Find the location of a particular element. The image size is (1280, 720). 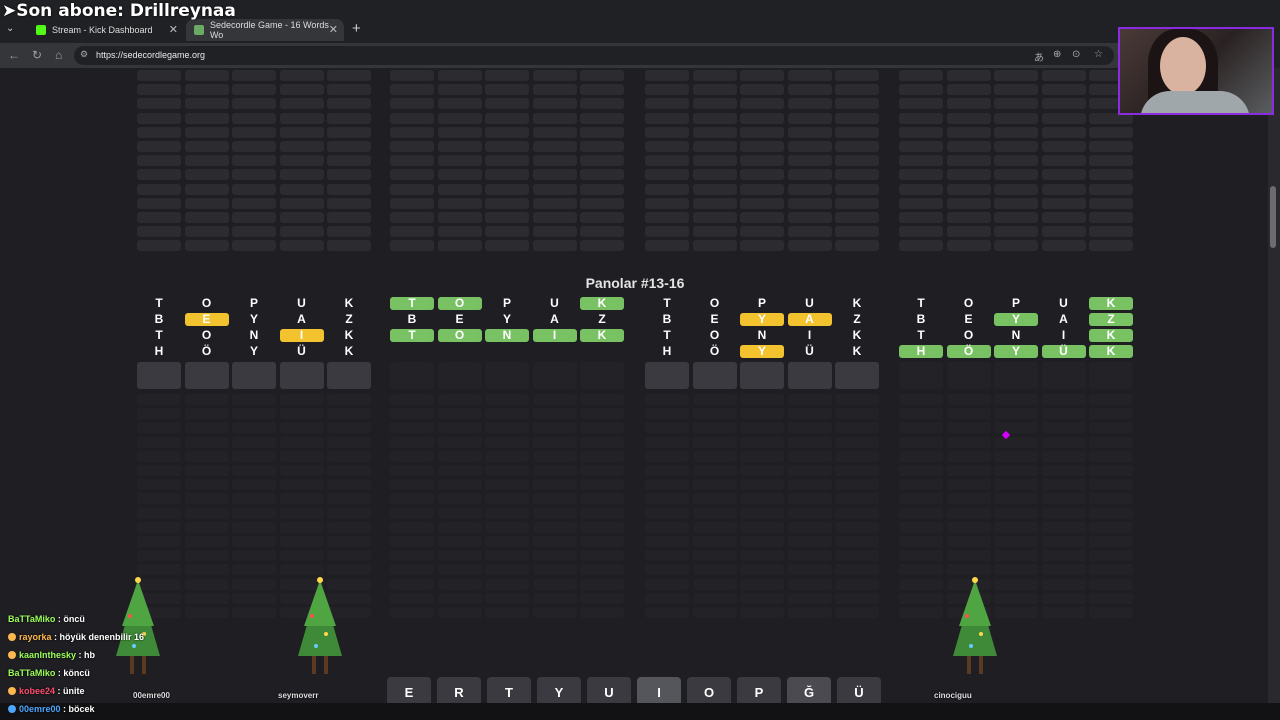

tab-kick-dashboard: Stream - Kick Dashboard ✕ is located at coordinates (106, 30).